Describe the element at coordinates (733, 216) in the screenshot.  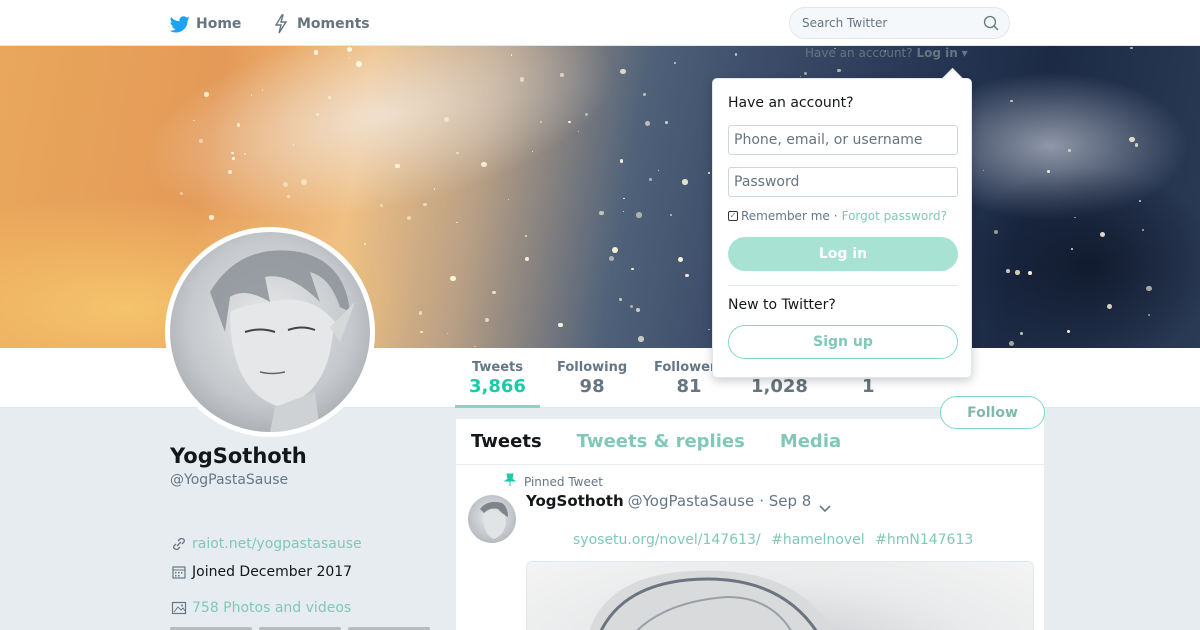
I see `remember-checkbox: ✓` at that location.